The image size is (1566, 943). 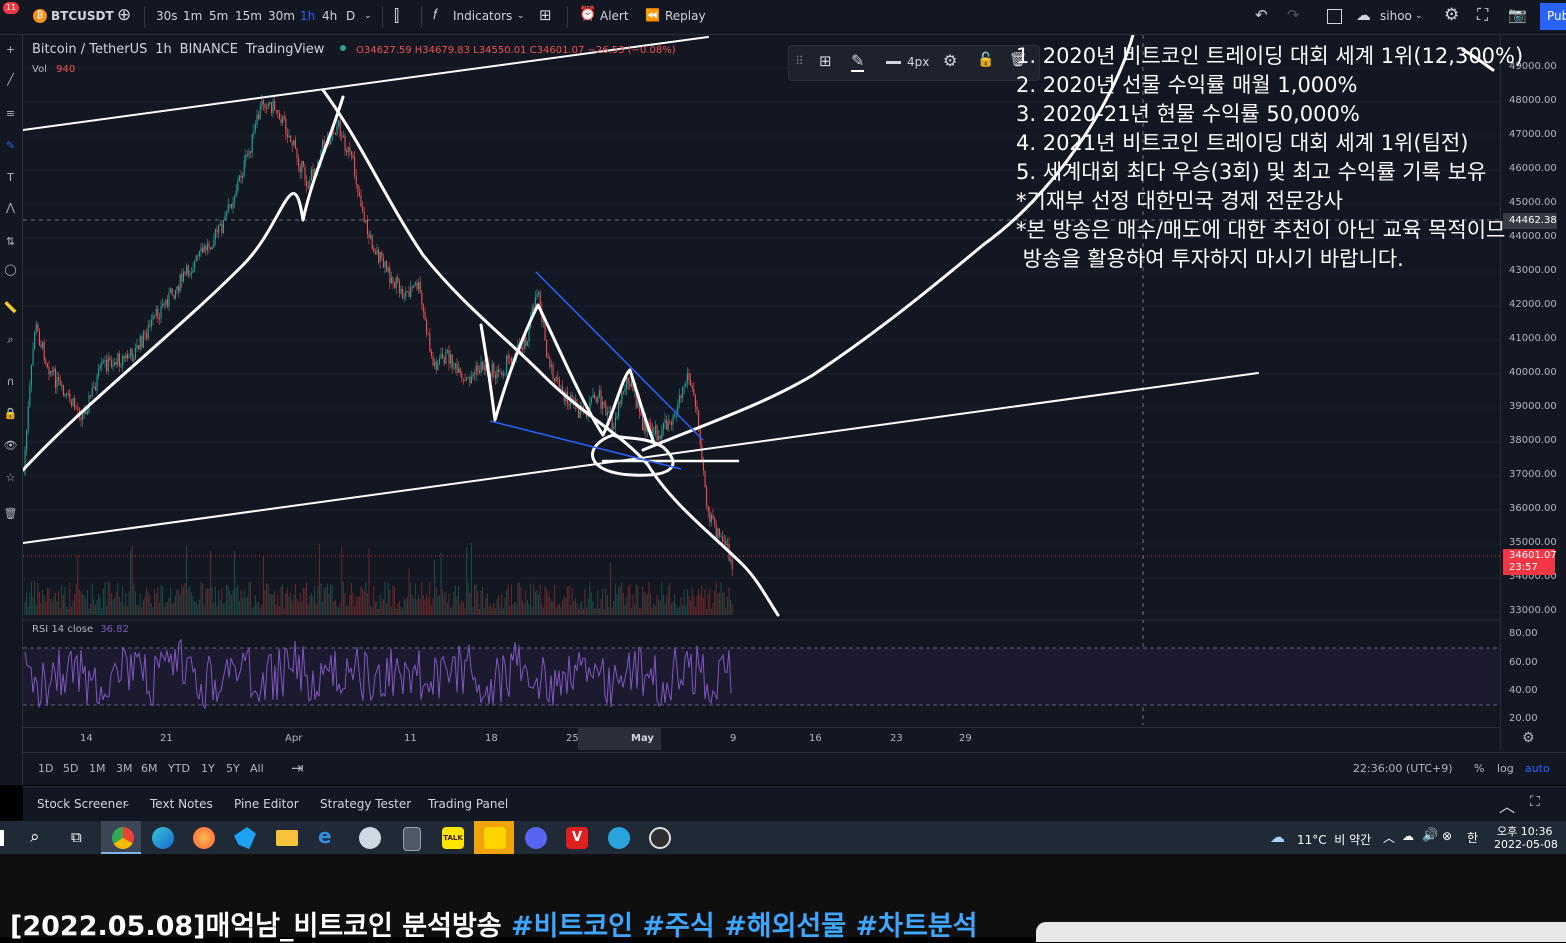 What do you see at coordinates (1261, 15) in the screenshot?
I see `undo-icon: ↶` at bounding box center [1261, 15].